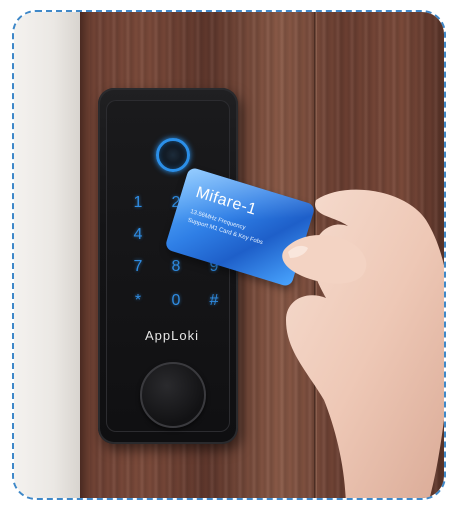 The width and height of the screenshot is (458, 507). Describe the element at coordinates (176, 300) in the screenshot. I see `key-0: 0` at that location.